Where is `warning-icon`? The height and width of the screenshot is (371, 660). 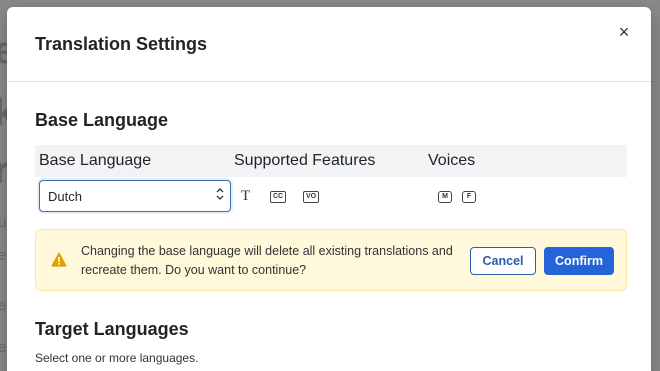
warning-icon is located at coordinates (59, 259).